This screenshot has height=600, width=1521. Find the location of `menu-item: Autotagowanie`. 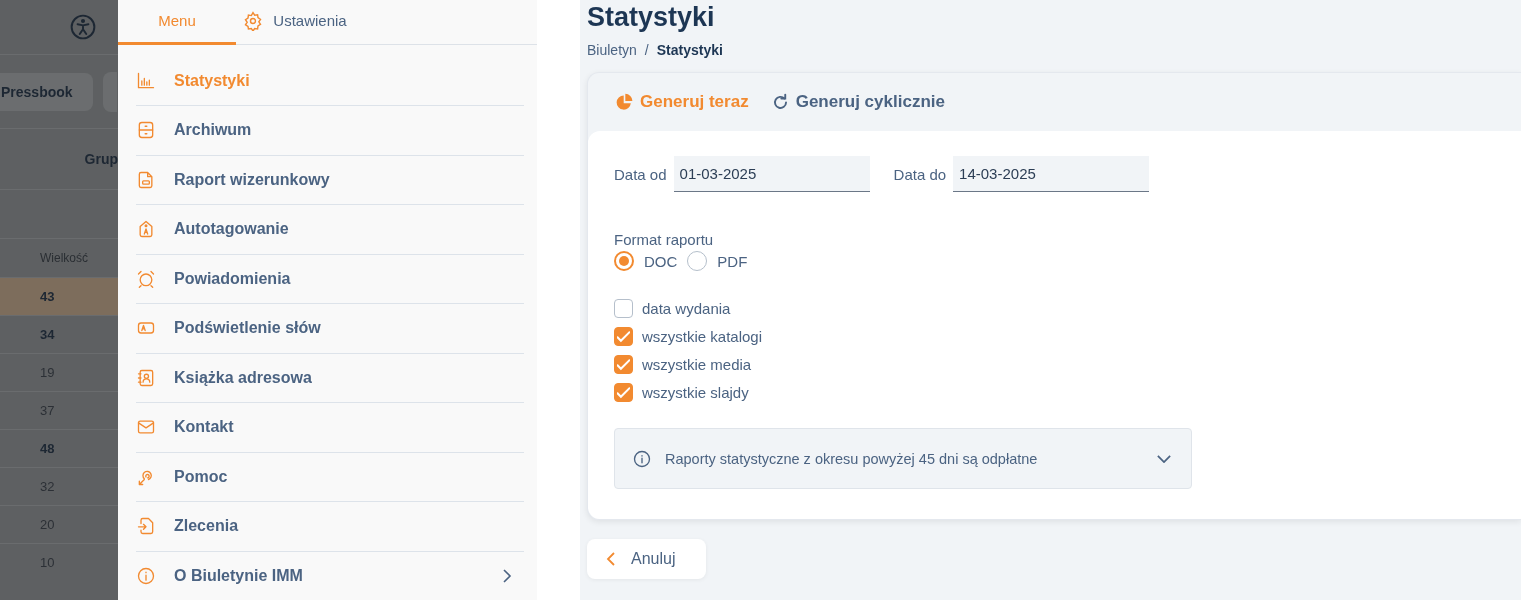

menu-item: Autotagowanie is located at coordinates (349, 229).